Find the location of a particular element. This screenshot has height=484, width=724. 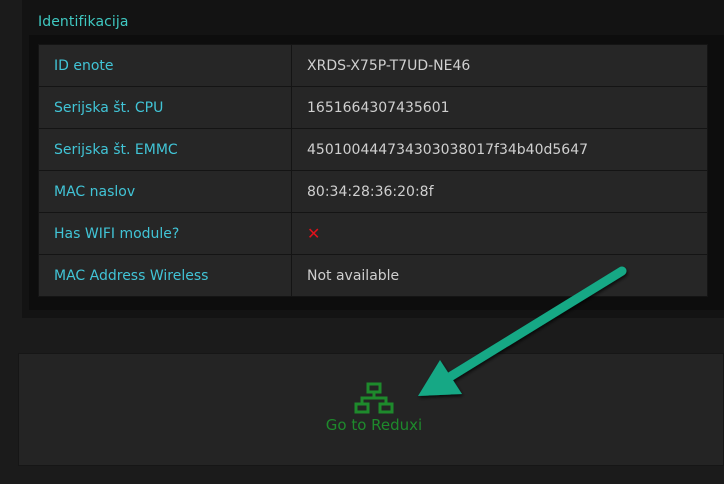

row-label-emmc-serial: Serijska št. EMMC is located at coordinates (165, 149).